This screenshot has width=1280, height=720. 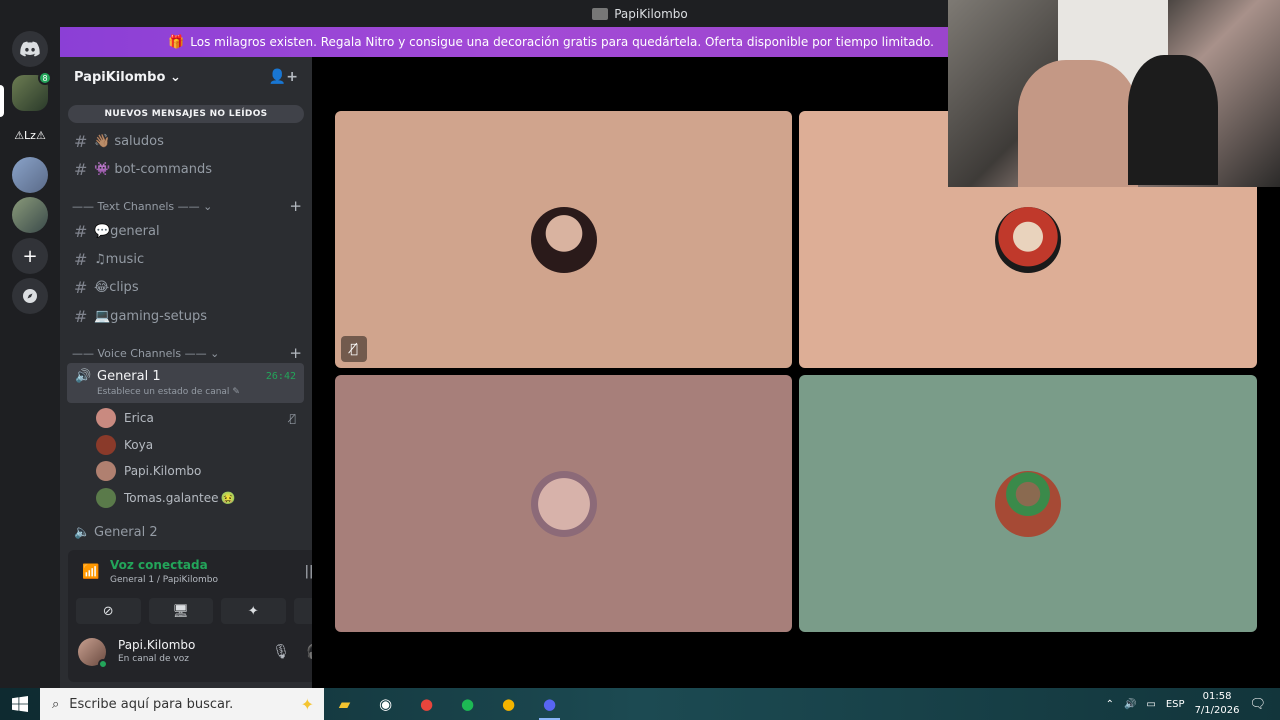 I want to click on member-name: Tomas.galantee, so click(x=171, y=498).